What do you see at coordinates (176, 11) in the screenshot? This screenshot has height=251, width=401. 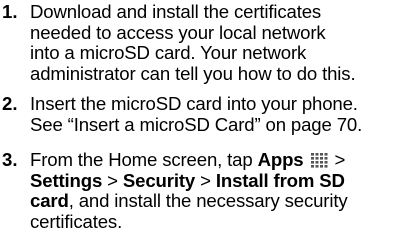 I see `step-line: Download and install the certificates` at bounding box center [176, 11].